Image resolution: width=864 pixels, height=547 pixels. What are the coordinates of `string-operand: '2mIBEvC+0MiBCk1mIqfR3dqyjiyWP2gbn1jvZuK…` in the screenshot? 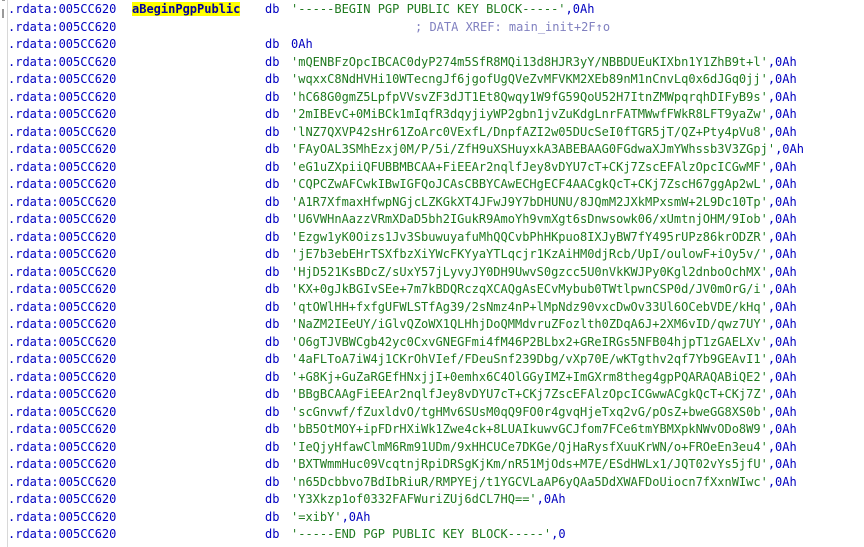 It's located at (529, 114).